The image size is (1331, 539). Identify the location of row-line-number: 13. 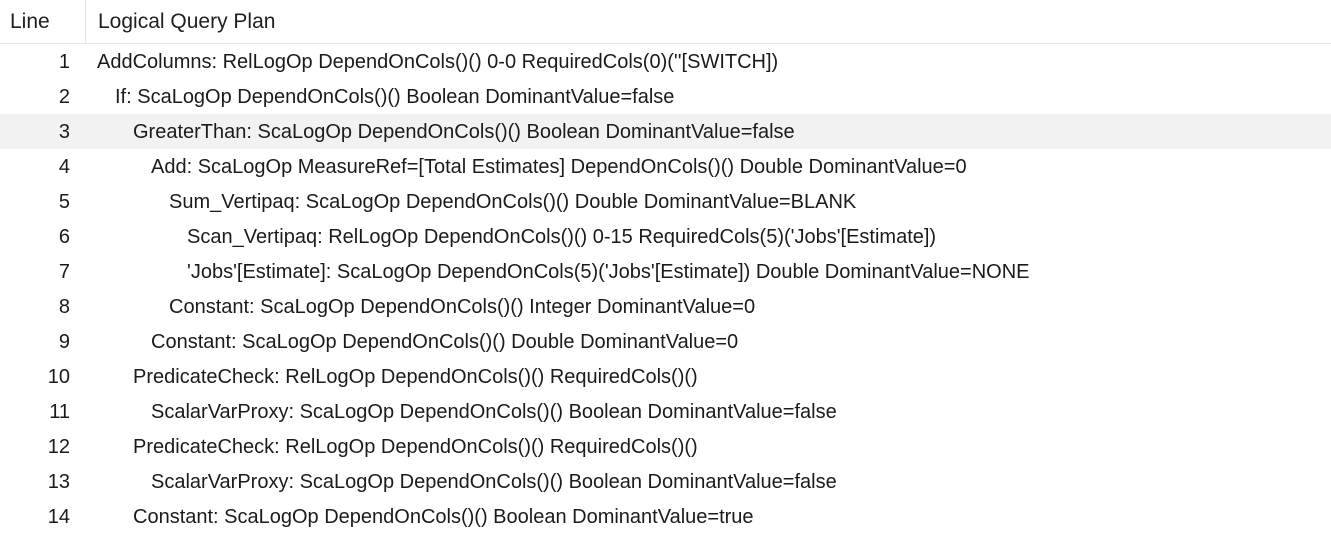
(58, 481).